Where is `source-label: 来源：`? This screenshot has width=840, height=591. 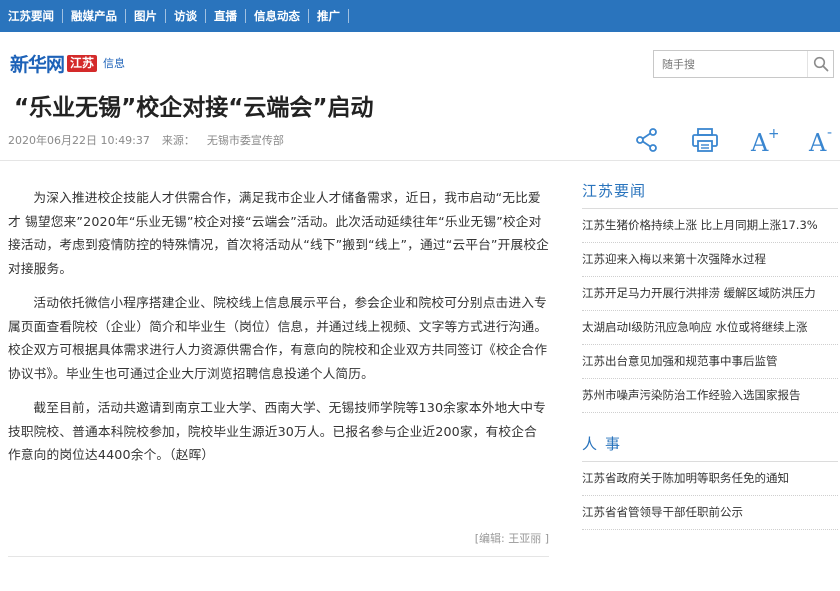
source-label: 来源： is located at coordinates (178, 140).